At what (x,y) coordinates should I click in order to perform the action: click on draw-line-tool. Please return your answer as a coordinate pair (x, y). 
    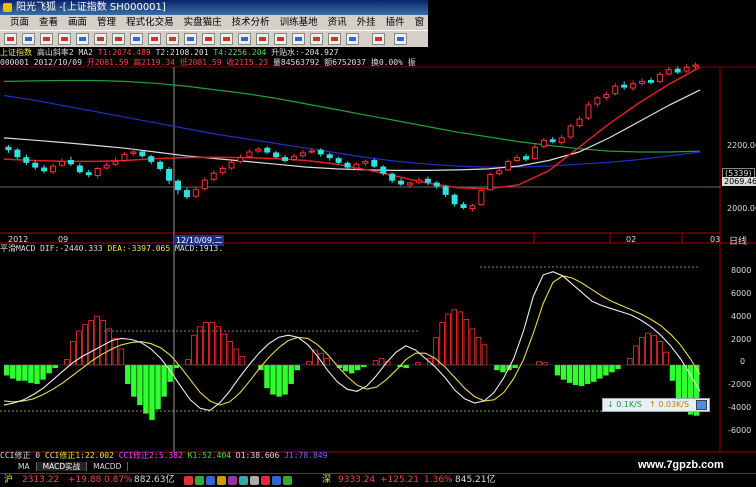
    Looking at the image, I should click on (378, 39).